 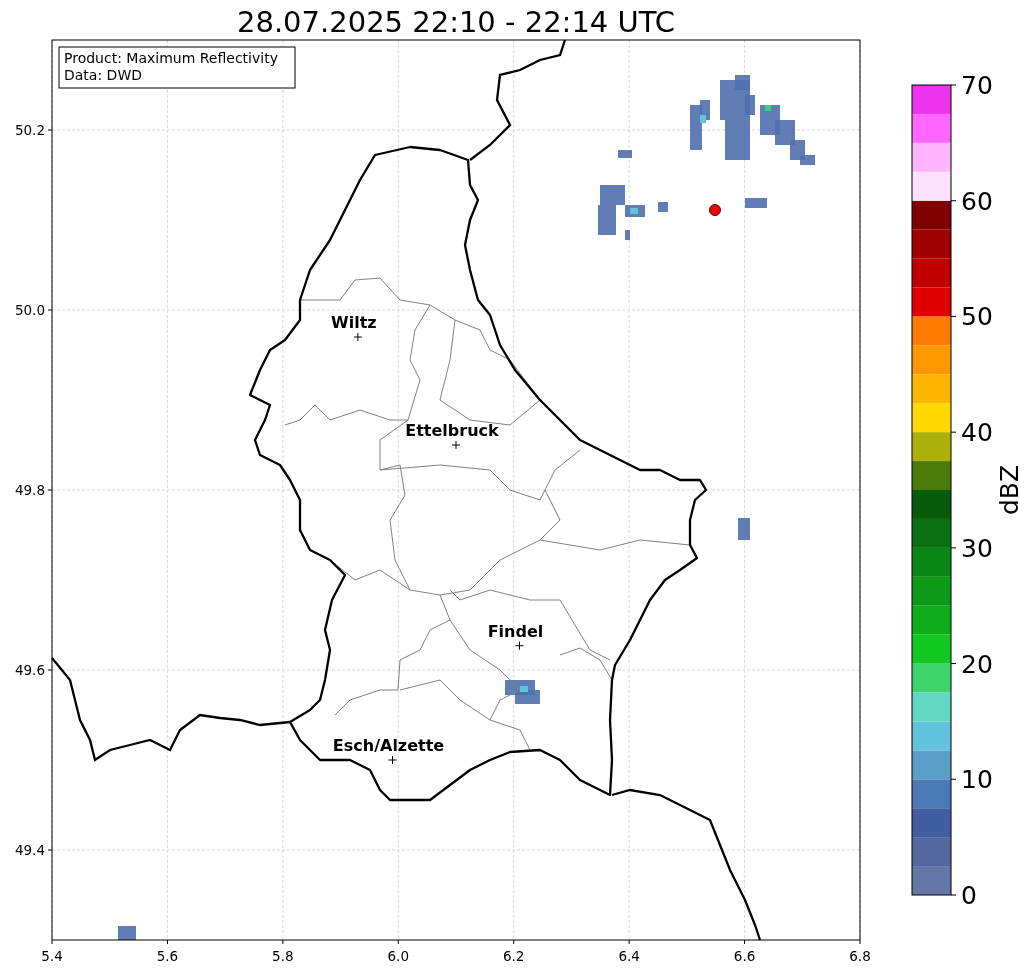 What do you see at coordinates (167, 956) in the screenshot?
I see `axis-tick-label: 5.6` at bounding box center [167, 956].